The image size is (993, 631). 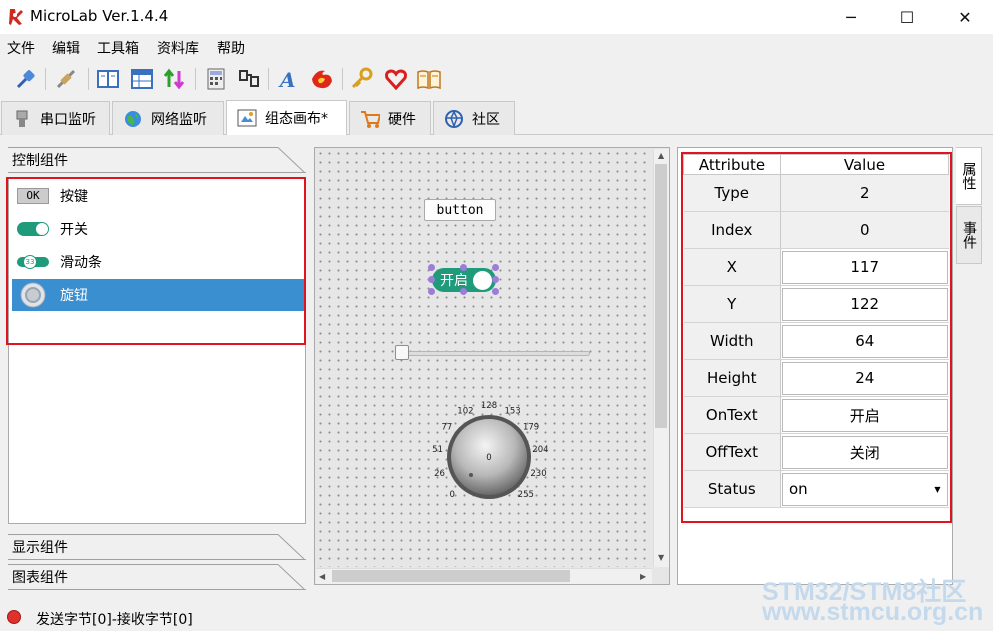 What do you see at coordinates (402, 352) in the screenshot?
I see `canvas-slider-thumb` at bounding box center [402, 352].